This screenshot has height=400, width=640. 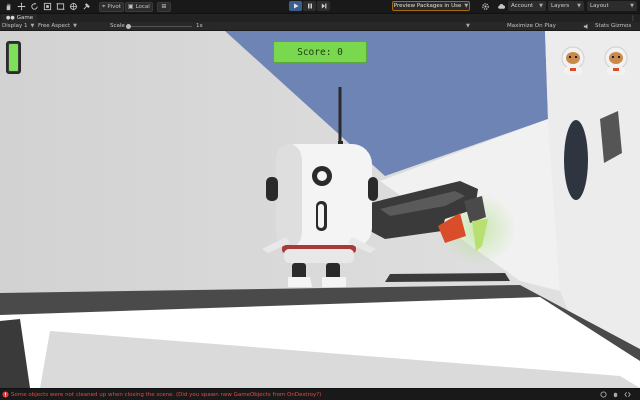 I want to click on score-text: Score: 0, so click(x=320, y=52).